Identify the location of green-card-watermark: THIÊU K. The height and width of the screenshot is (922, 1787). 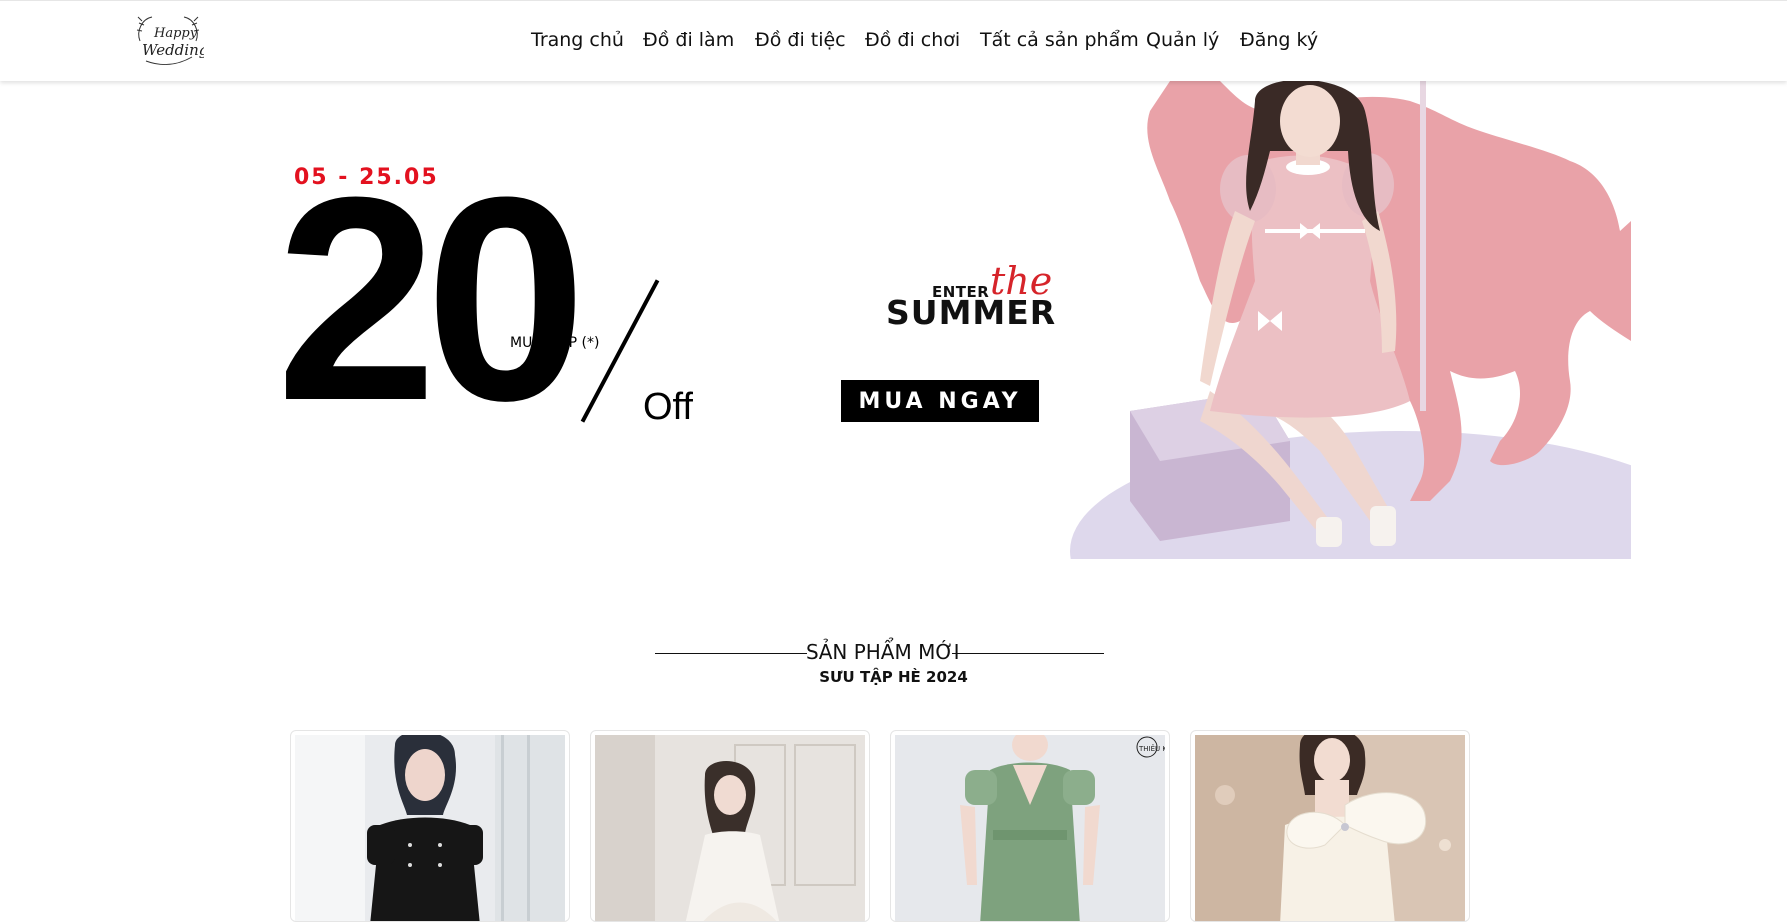
(1151, 748).